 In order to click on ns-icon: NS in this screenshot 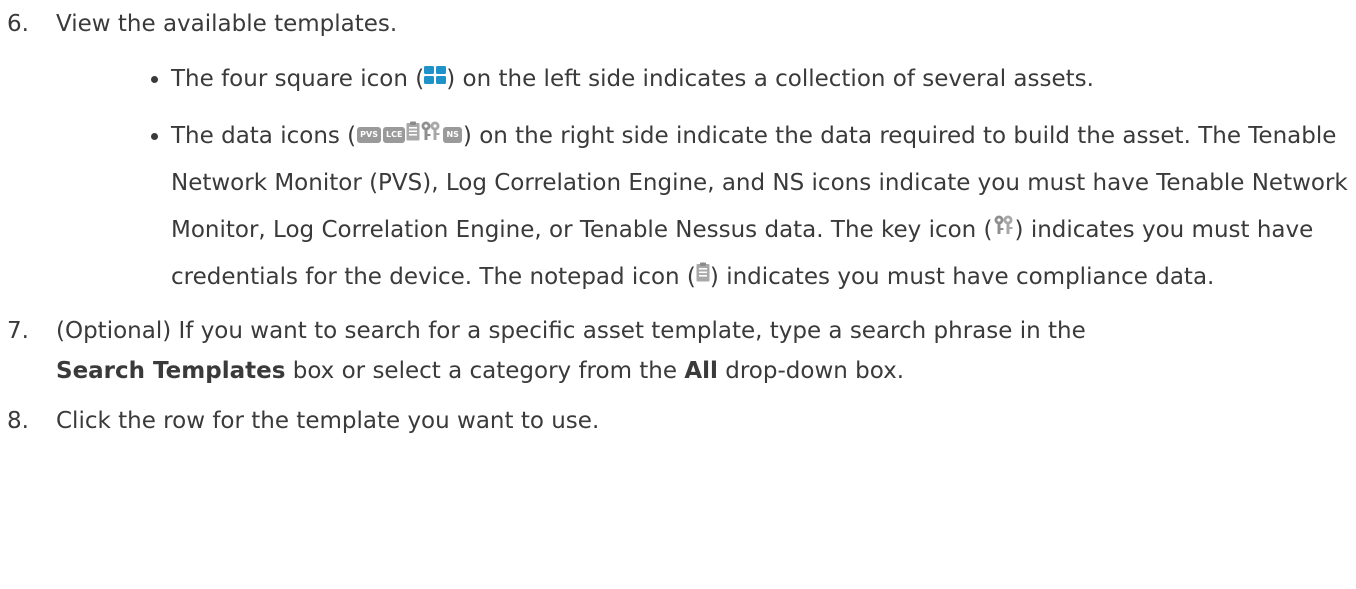, I will do `click(452, 134)`.